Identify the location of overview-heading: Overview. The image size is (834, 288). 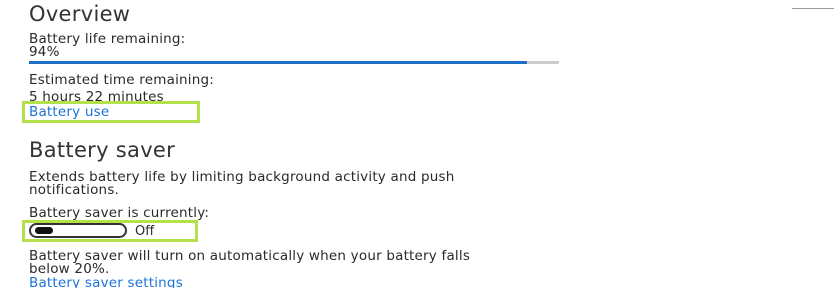
(80, 14).